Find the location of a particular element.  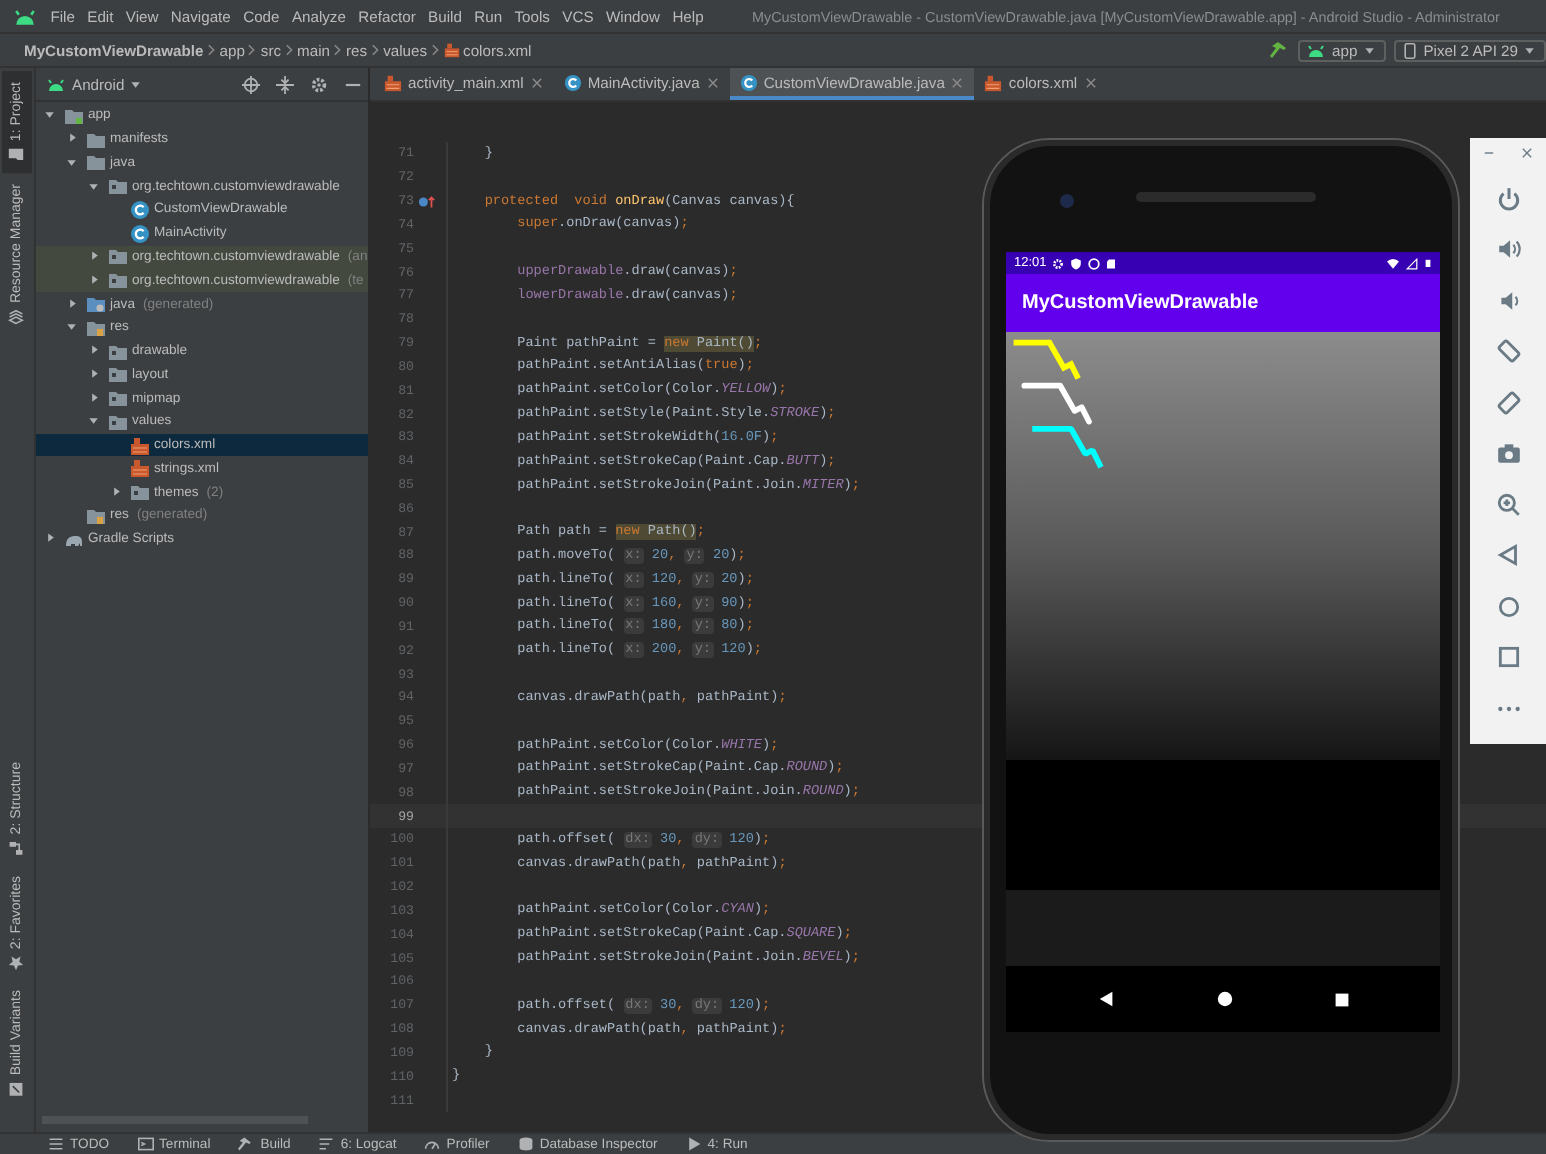

structure-icon is located at coordinates (17, 847).